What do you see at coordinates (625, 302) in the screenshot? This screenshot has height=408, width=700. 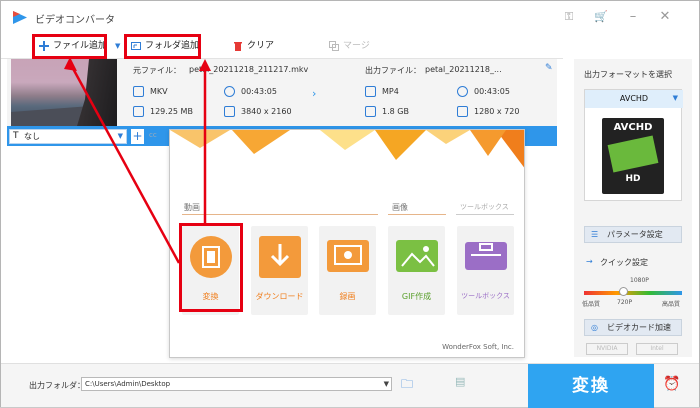 I see `slider-mid-label: 720P` at bounding box center [625, 302].